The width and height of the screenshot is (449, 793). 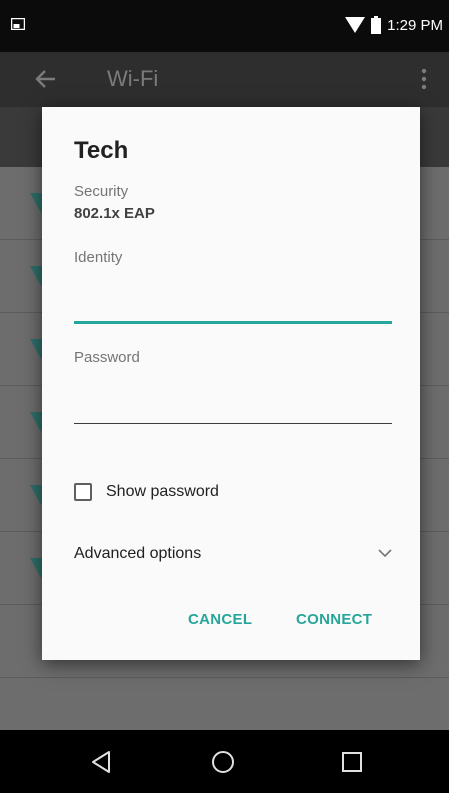 I want to click on app-bar: Wi-Fi, so click(x=224, y=79).